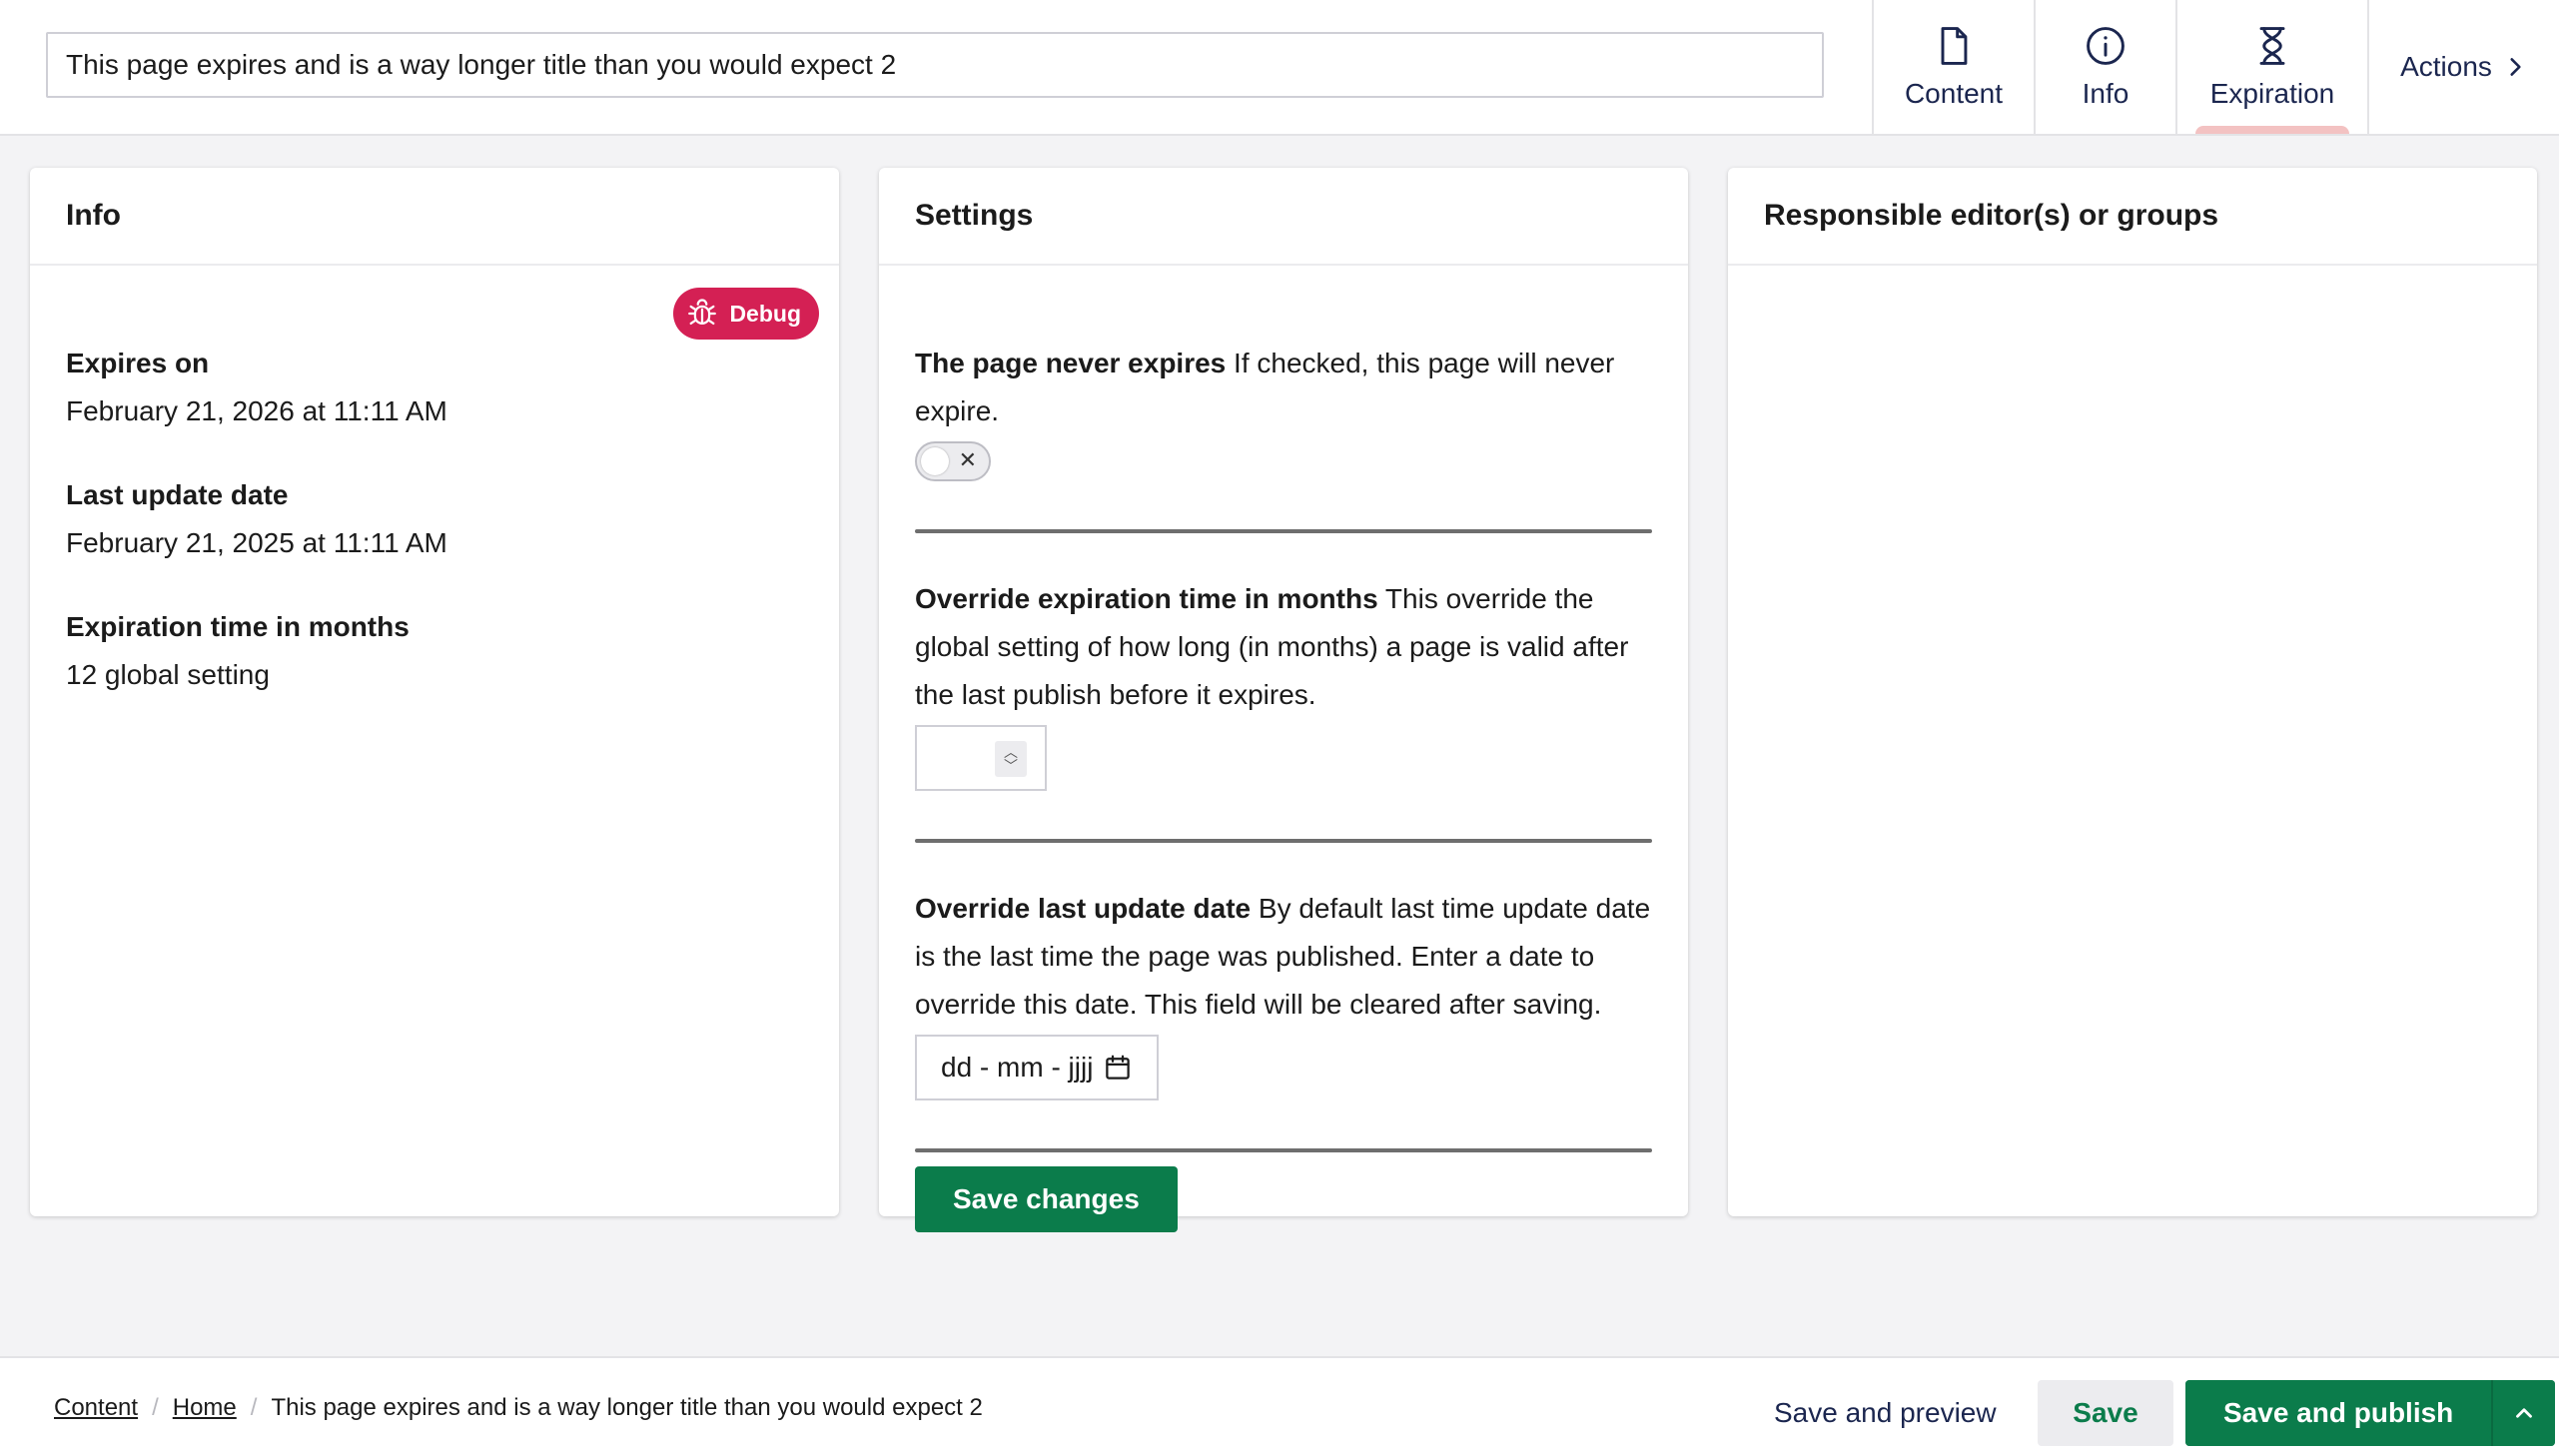  Describe the element at coordinates (2446, 67) in the screenshot. I see `actions-label: Actions` at that location.